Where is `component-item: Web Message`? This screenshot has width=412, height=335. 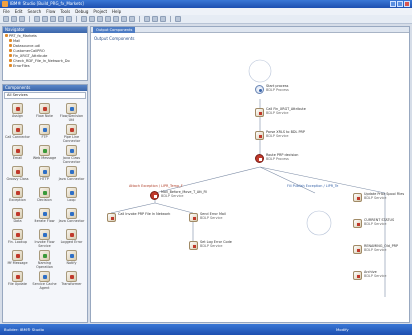
component-item: Web Message is located at coordinates (44, 154).